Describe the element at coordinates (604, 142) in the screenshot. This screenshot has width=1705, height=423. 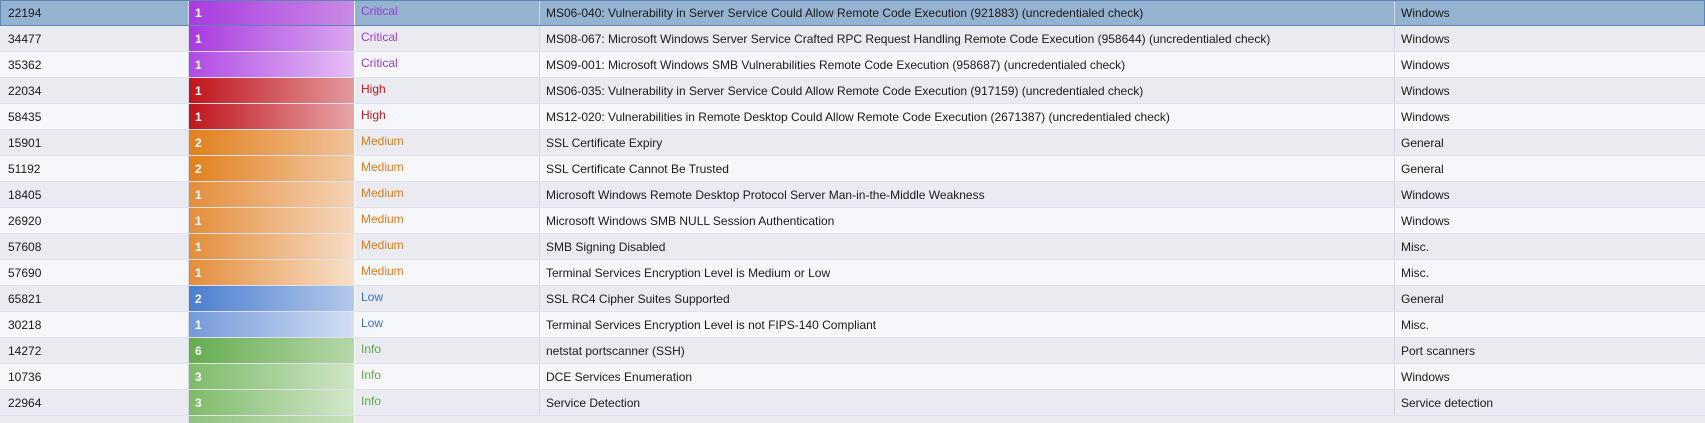
I see `plugin-name: SSL Certificate Expiry` at that location.